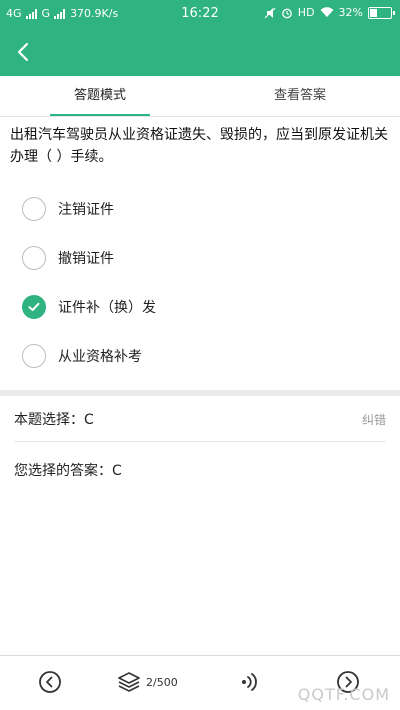 The image size is (400, 710). I want to click on alarm-icon, so click(286, 13).